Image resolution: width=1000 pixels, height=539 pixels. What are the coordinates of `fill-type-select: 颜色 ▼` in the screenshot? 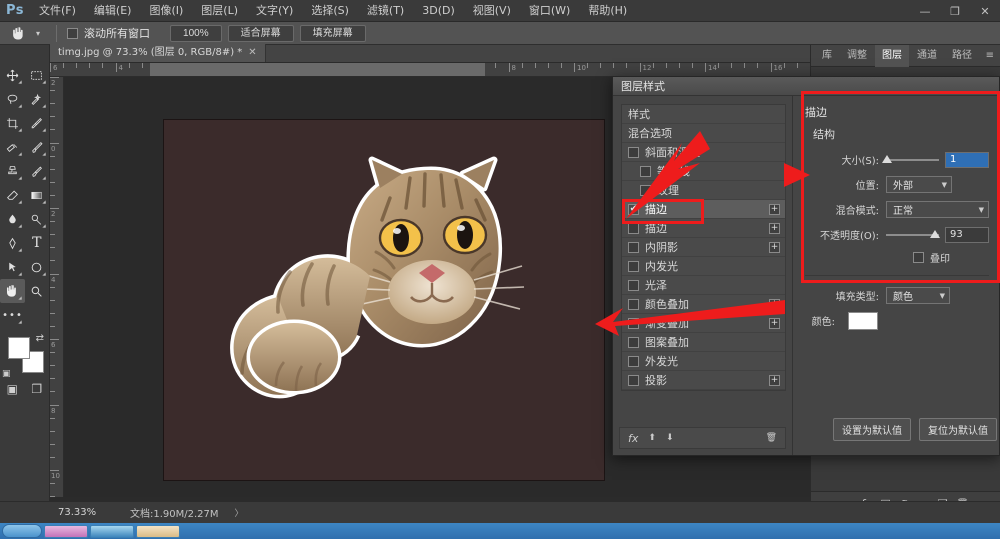 It's located at (918, 295).